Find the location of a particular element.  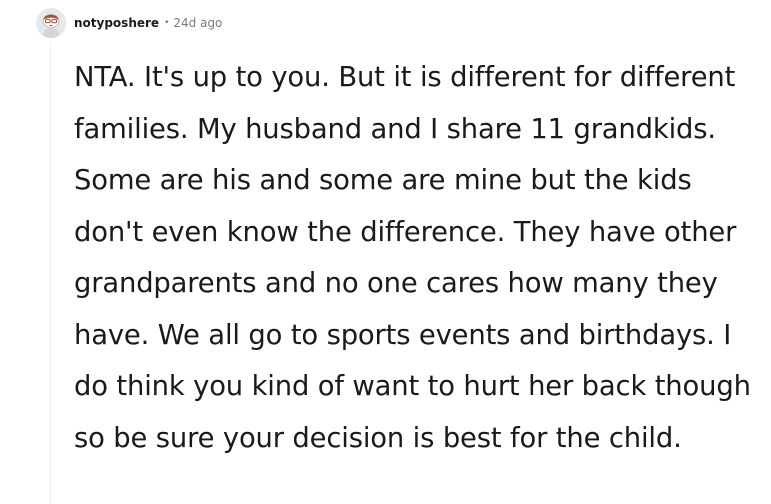

comment-timestamp: 24d ago is located at coordinates (197, 23).